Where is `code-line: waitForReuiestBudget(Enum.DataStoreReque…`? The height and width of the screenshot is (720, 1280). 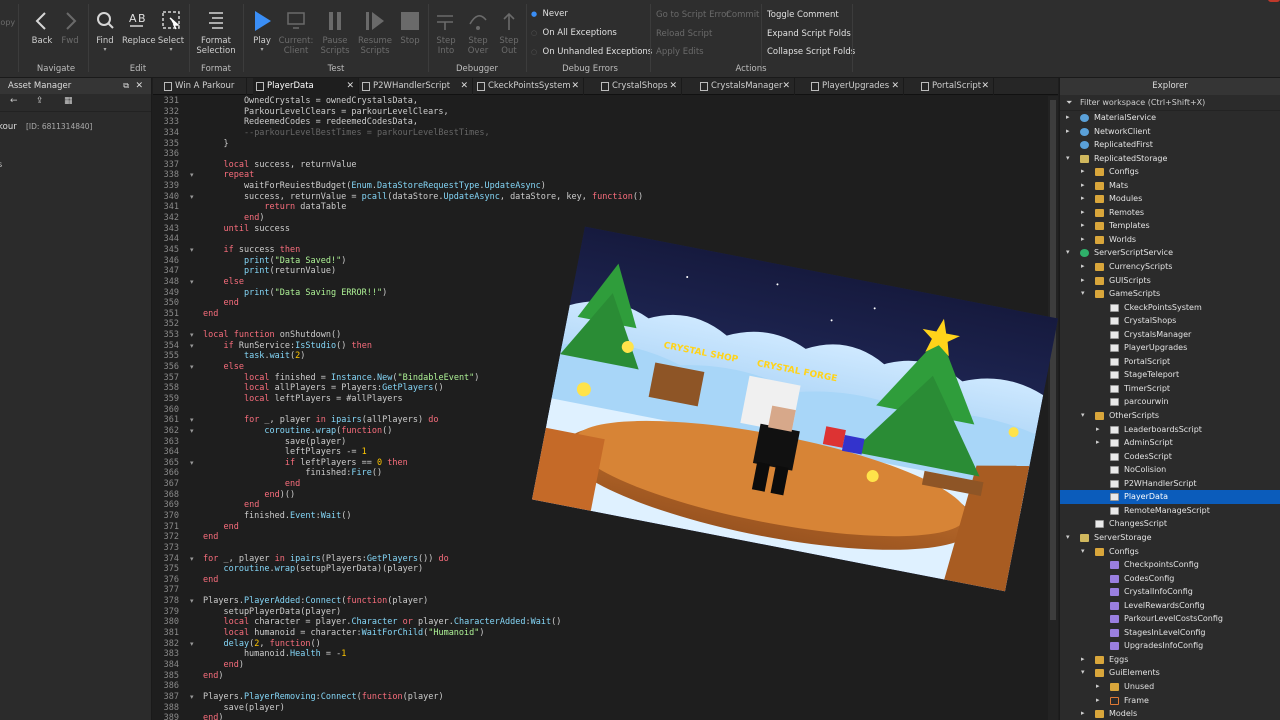
code-line: waitForReuiestBudget(Enum.DataStoreReque… is located at coordinates (623, 186).